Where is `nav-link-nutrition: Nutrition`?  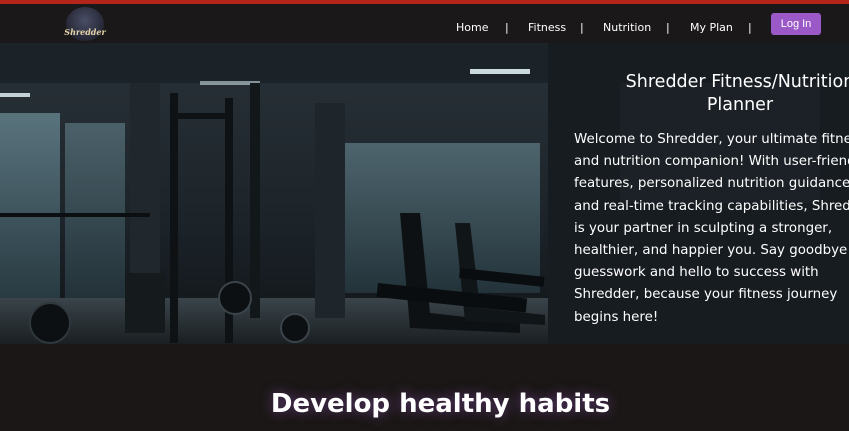 nav-link-nutrition: Nutrition is located at coordinates (627, 27).